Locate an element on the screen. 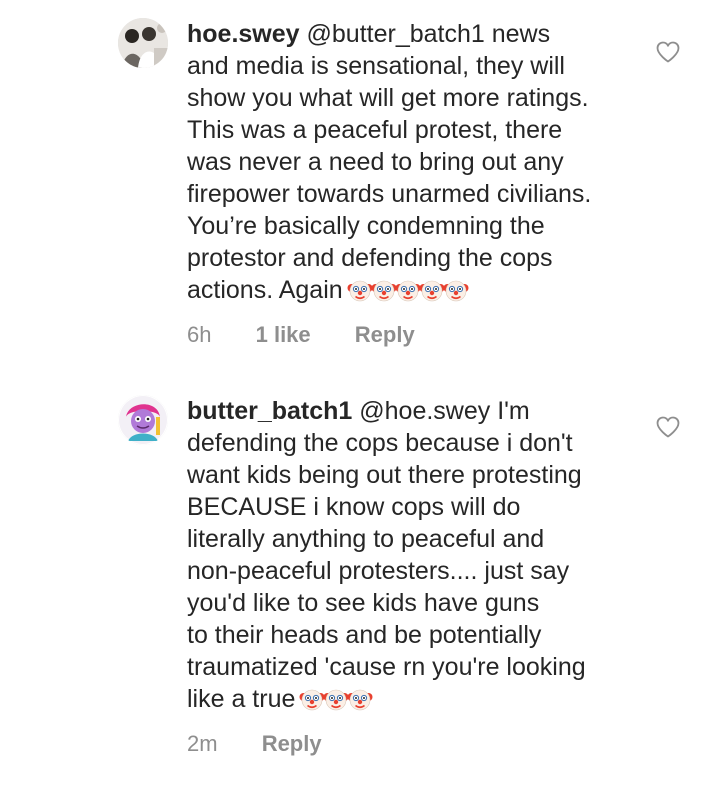  username: hoe.swey is located at coordinates (243, 34).